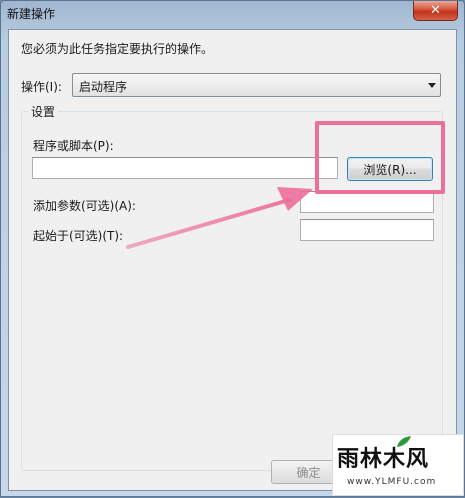 Image resolution: width=465 pixels, height=498 pixels. Describe the element at coordinates (404, 441) in the screenshot. I see `leaf-icon` at that location.